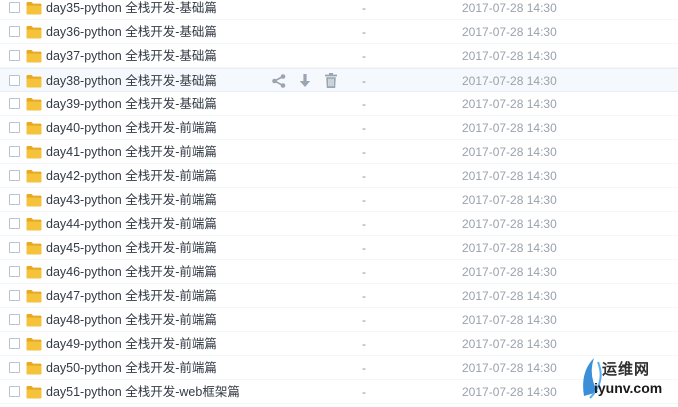 This screenshot has width=678, height=407. What do you see at coordinates (628, 388) in the screenshot?
I see `watermark-text-bottom: iyunv.com` at bounding box center [628, 388].